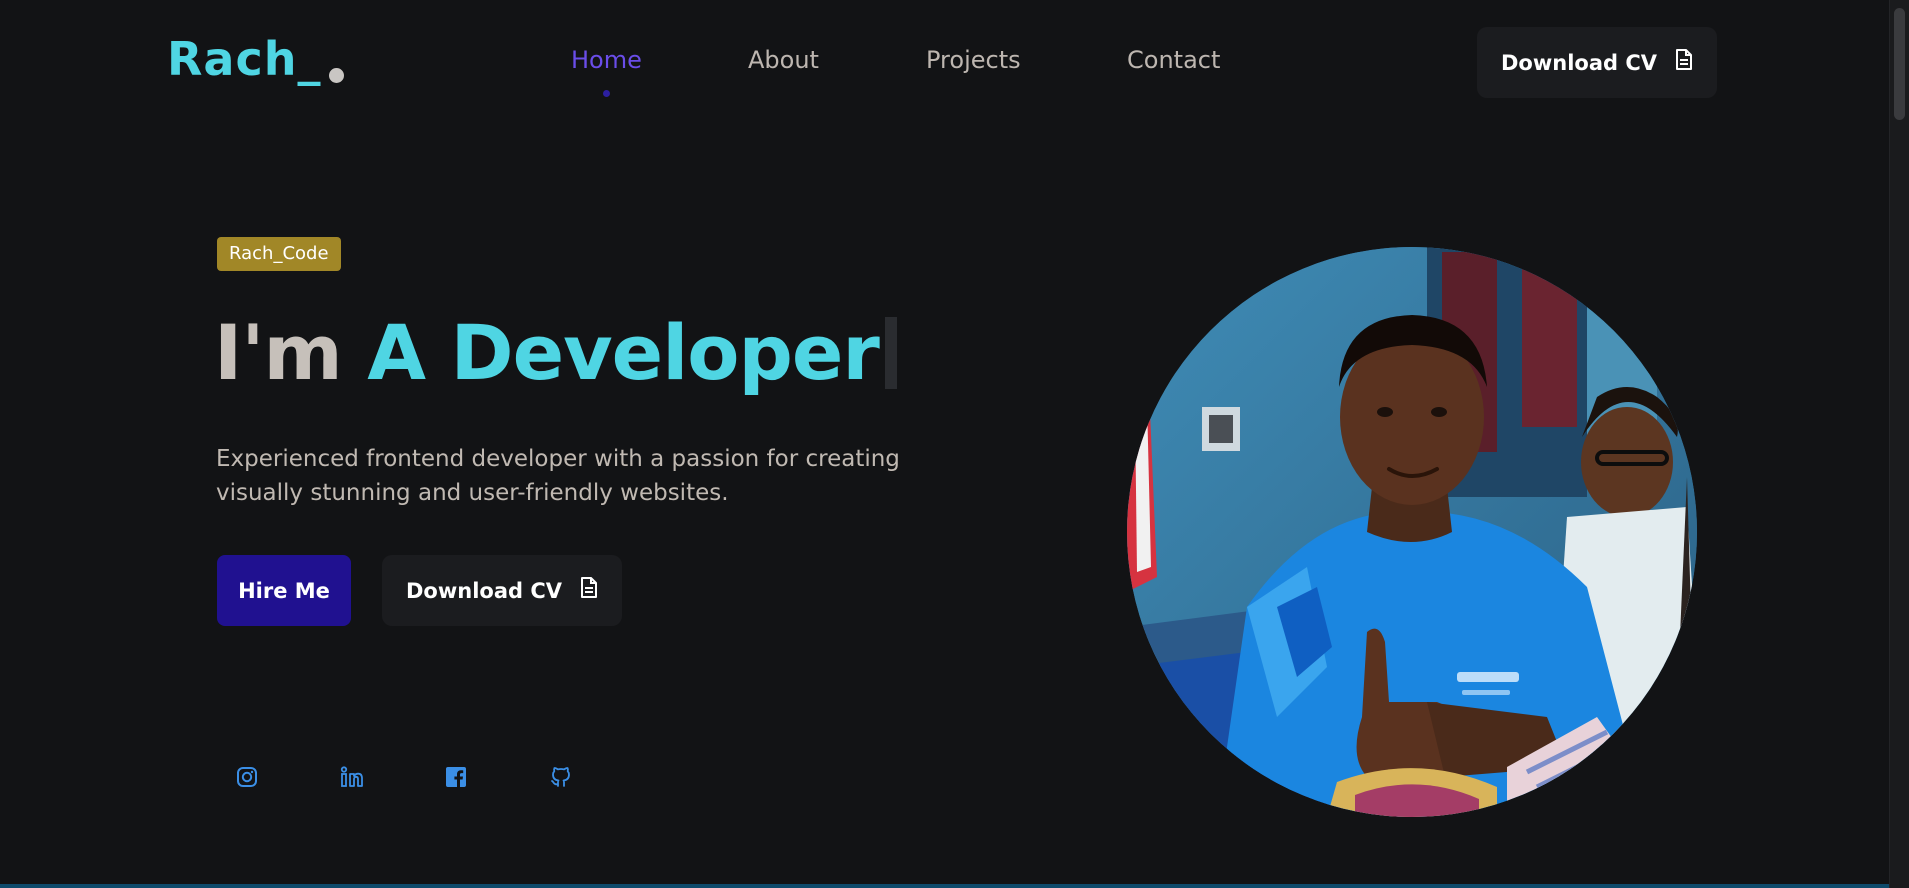 The width and height of the screenshot is (1909, 888). Describe the element at coordinates (783, 60) in the screenshot. I see `nav-about: About` at that location.